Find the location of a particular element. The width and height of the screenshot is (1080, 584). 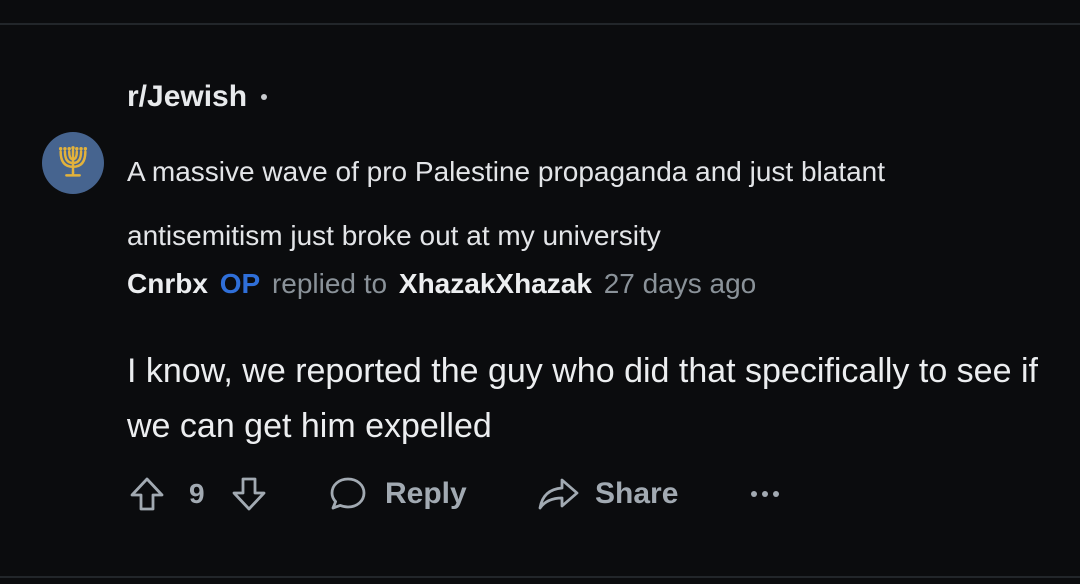

downvote-button is located at coordinates (249, 494).